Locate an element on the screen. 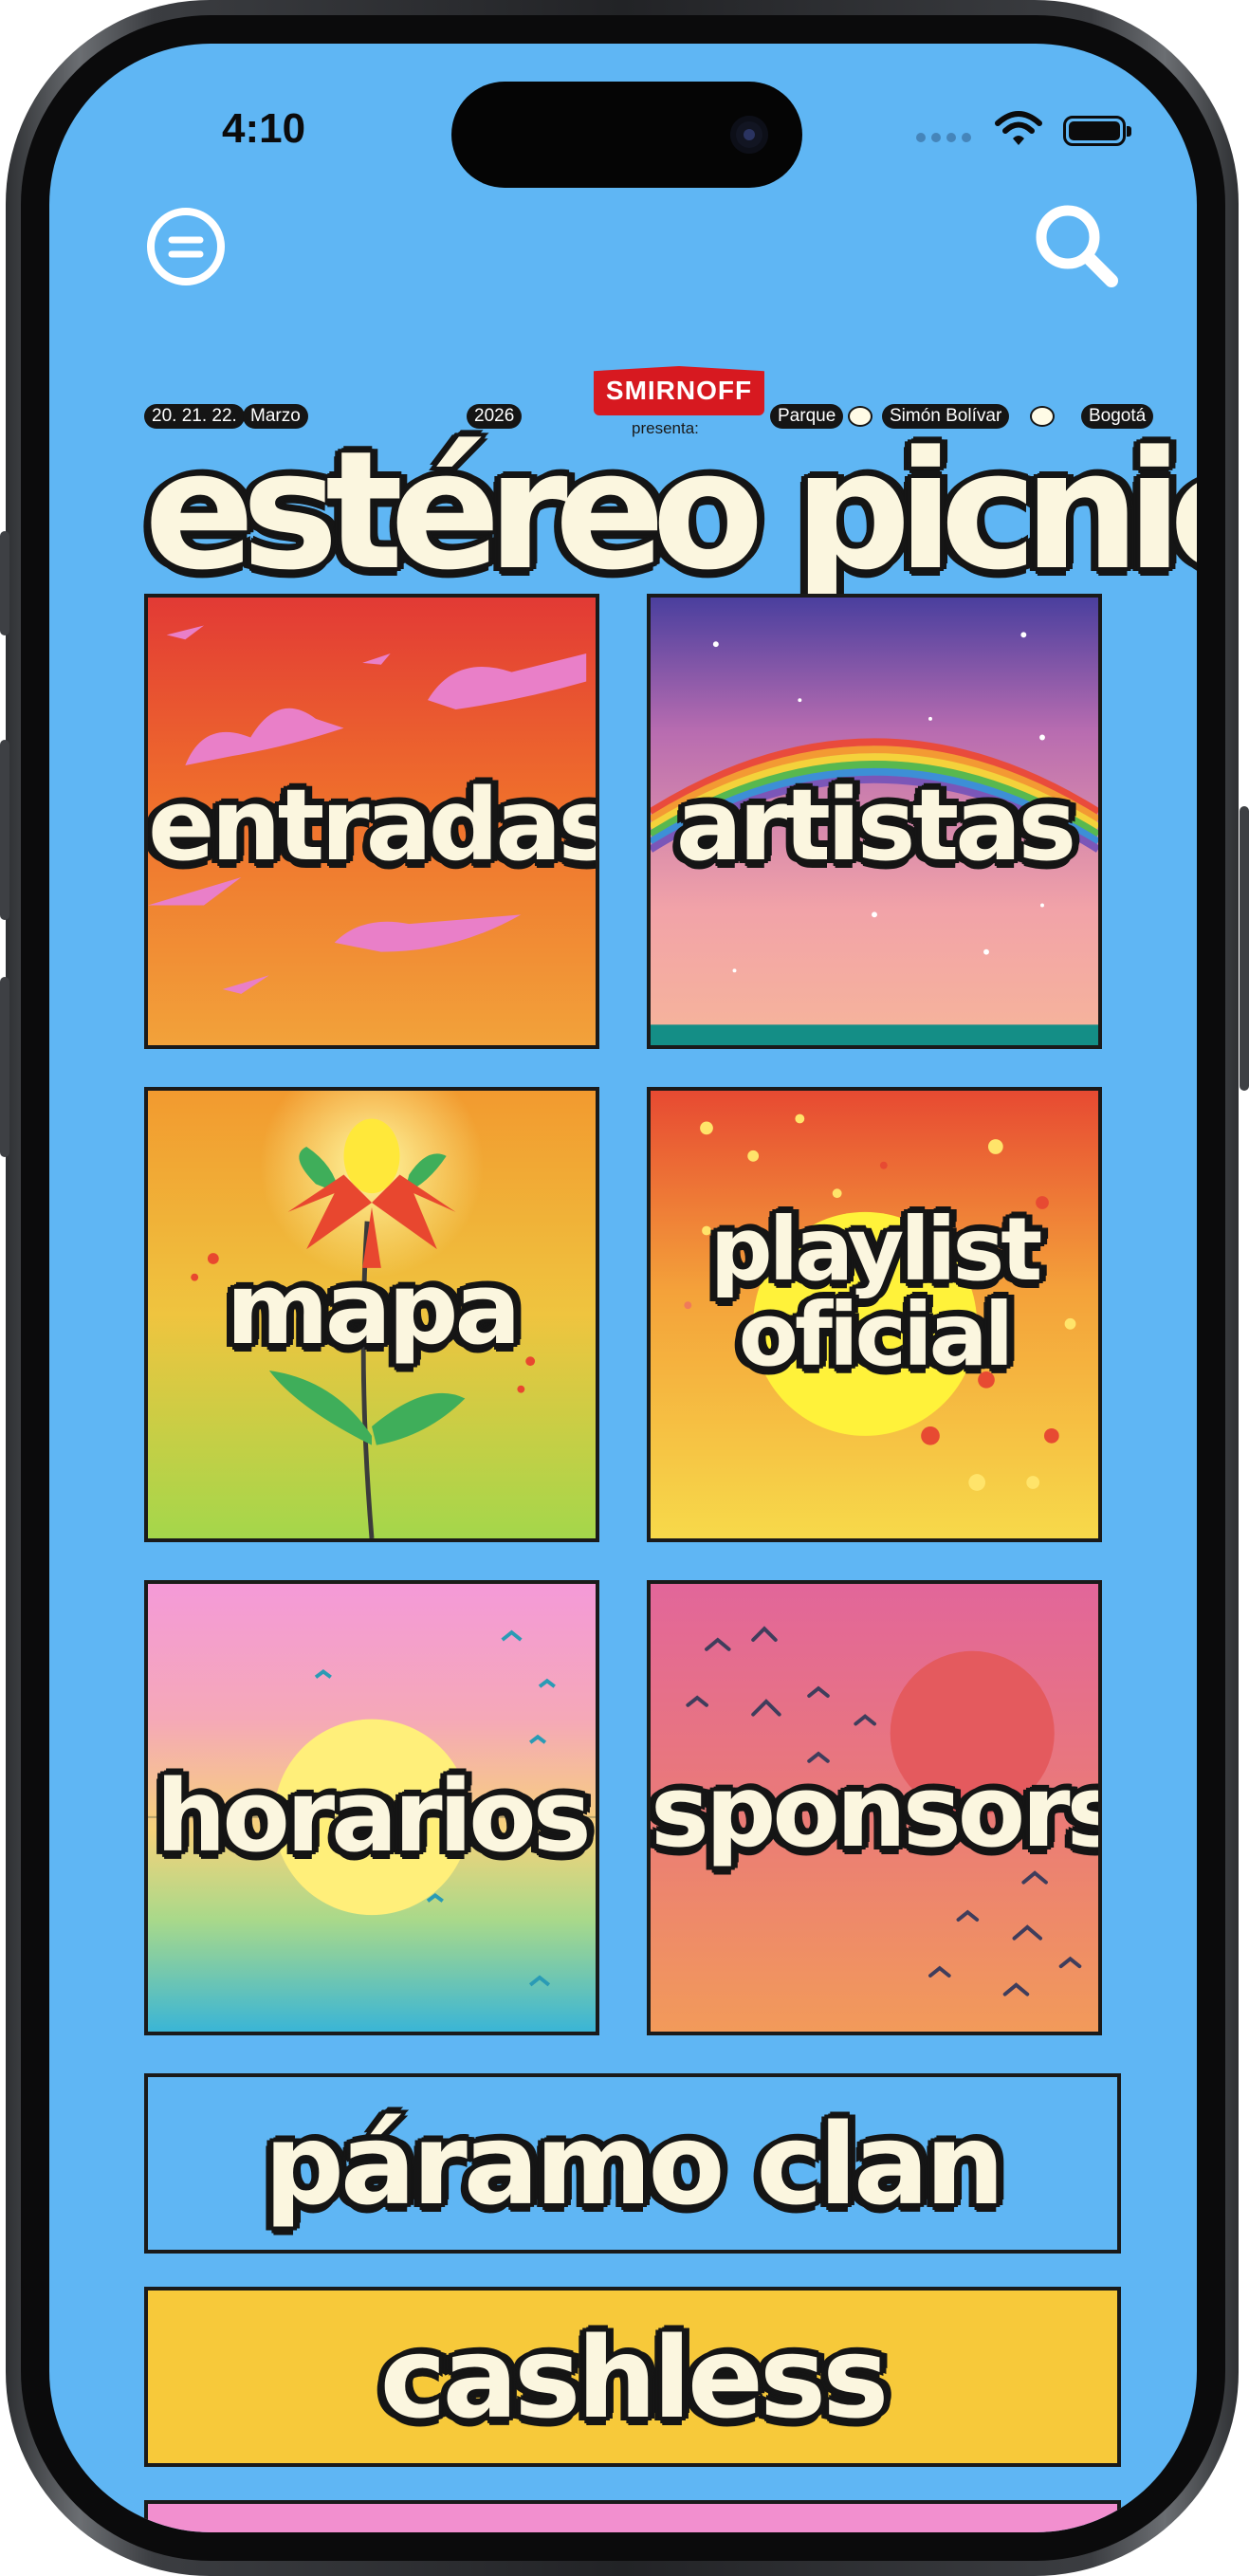 This screenshot has width=1249, height=2576. battery-icon is located at coordinates (1097, 131).